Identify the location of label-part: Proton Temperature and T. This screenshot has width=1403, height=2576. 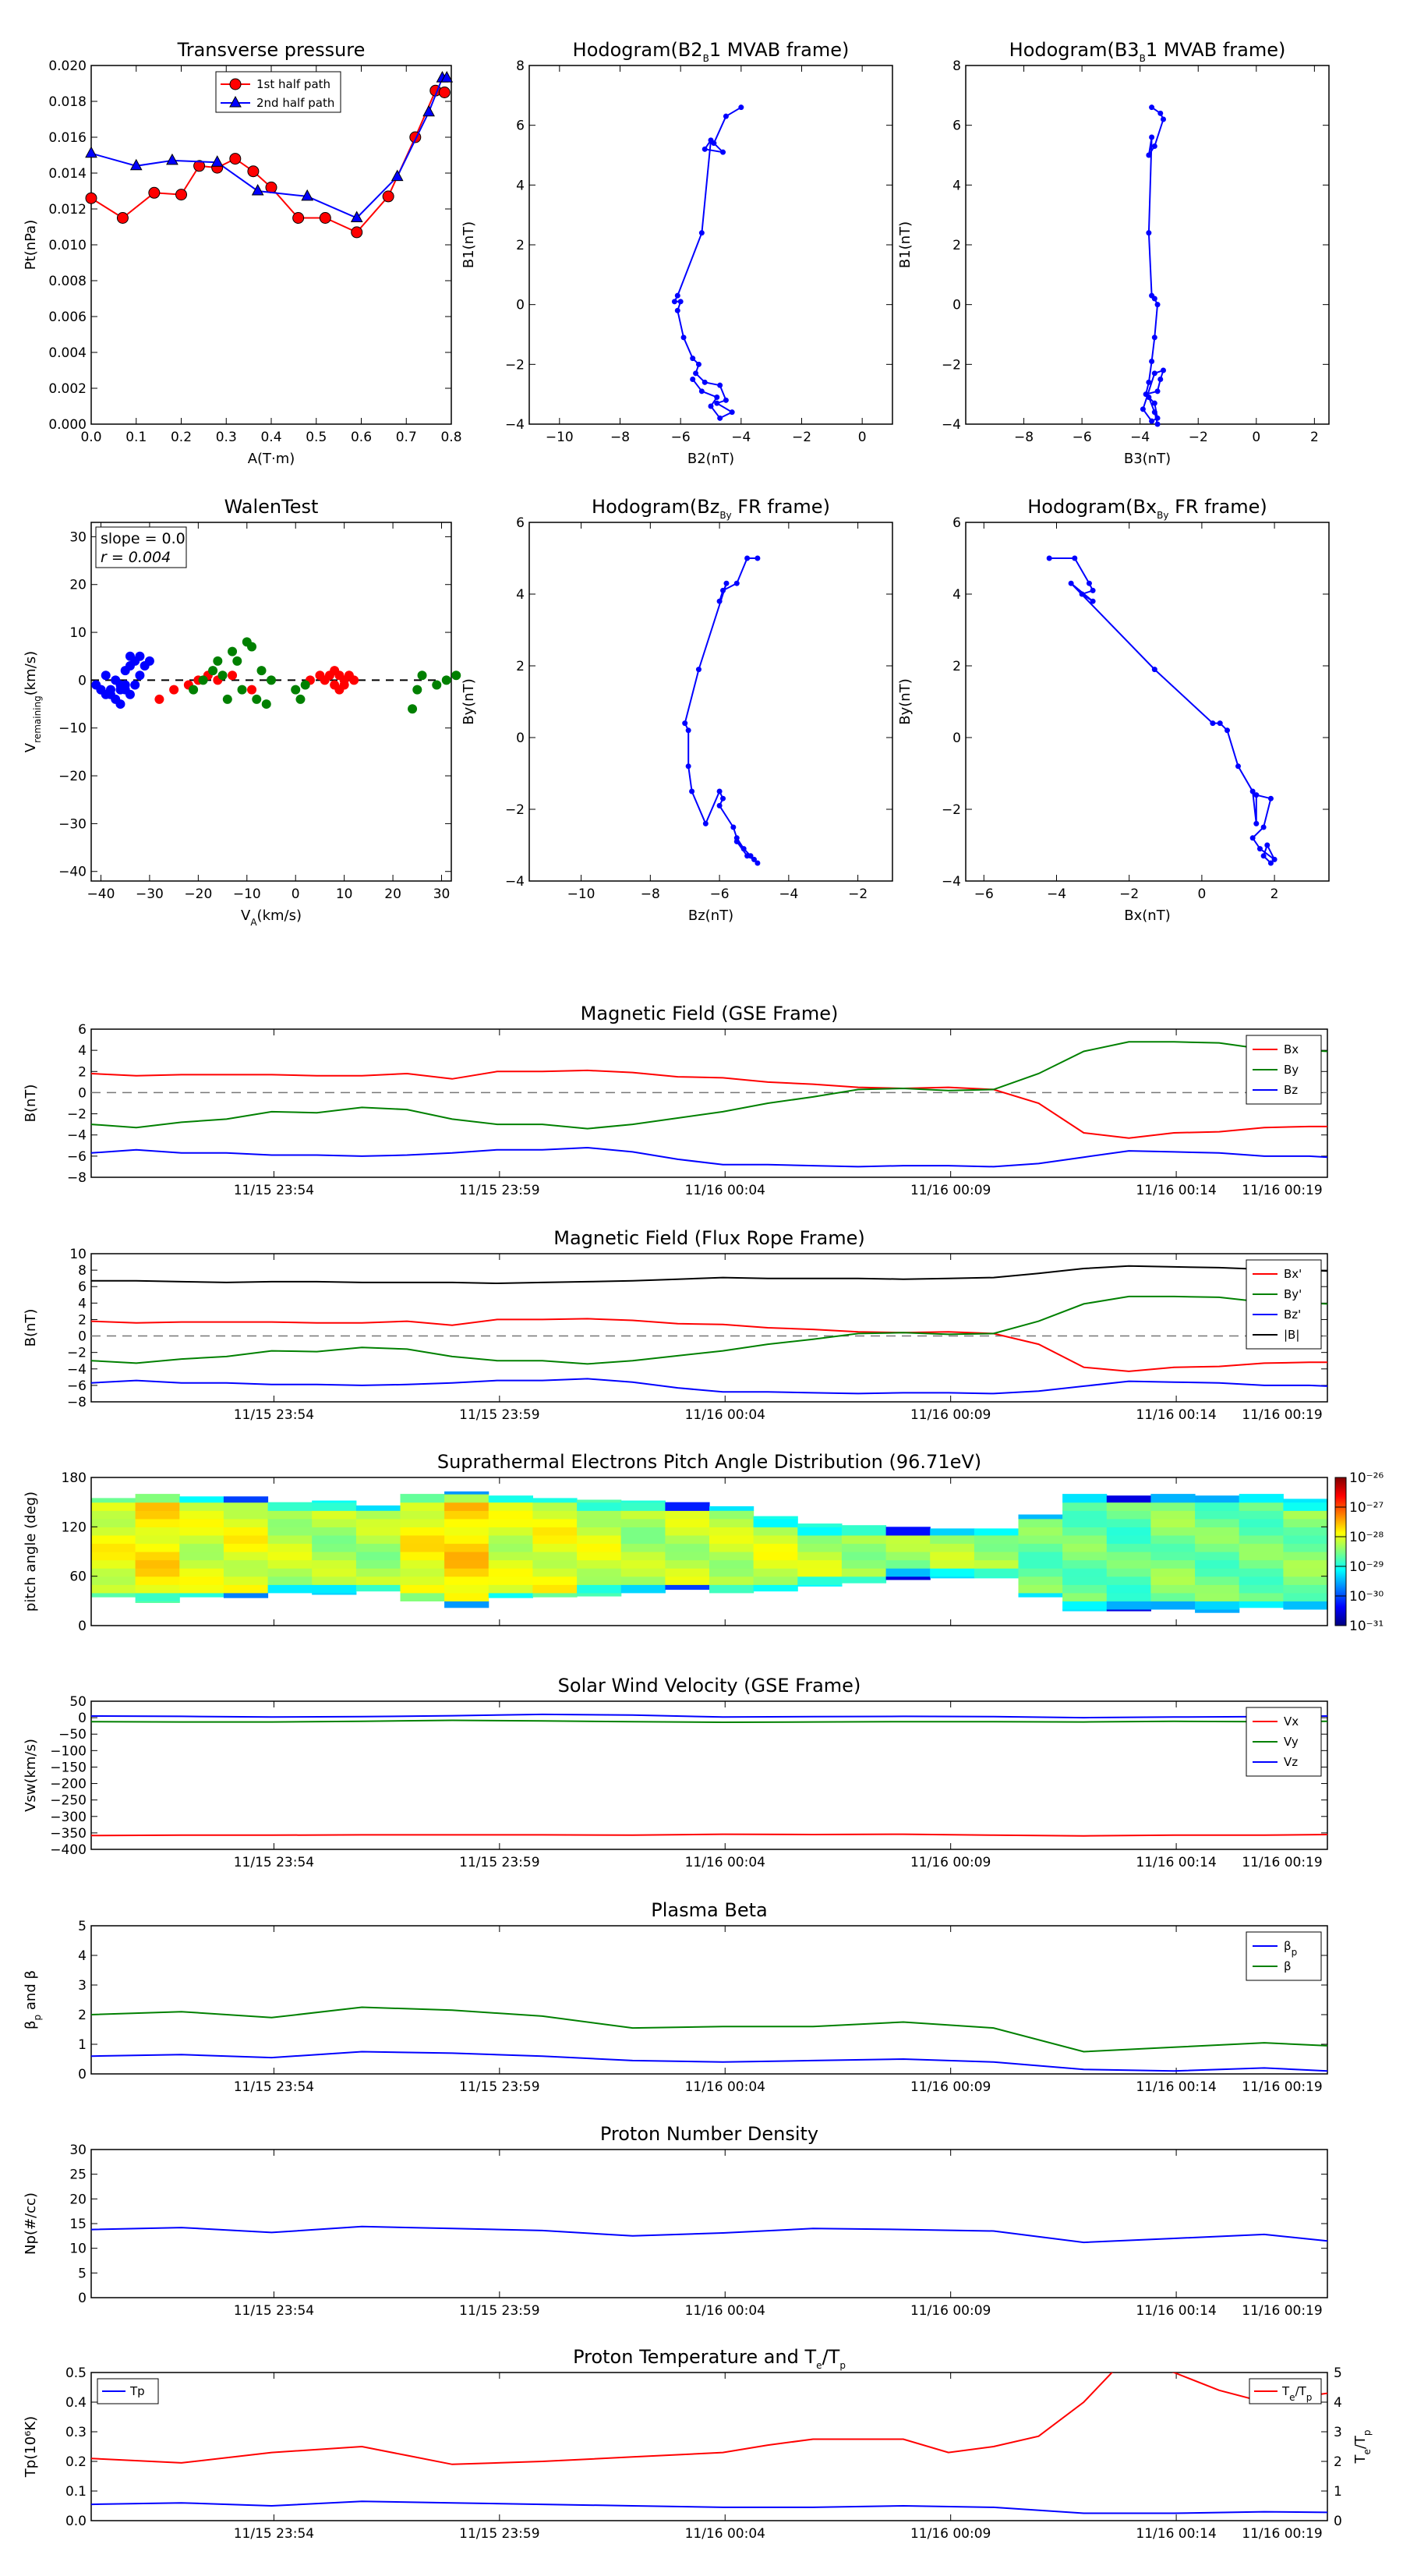
(694, 2357).